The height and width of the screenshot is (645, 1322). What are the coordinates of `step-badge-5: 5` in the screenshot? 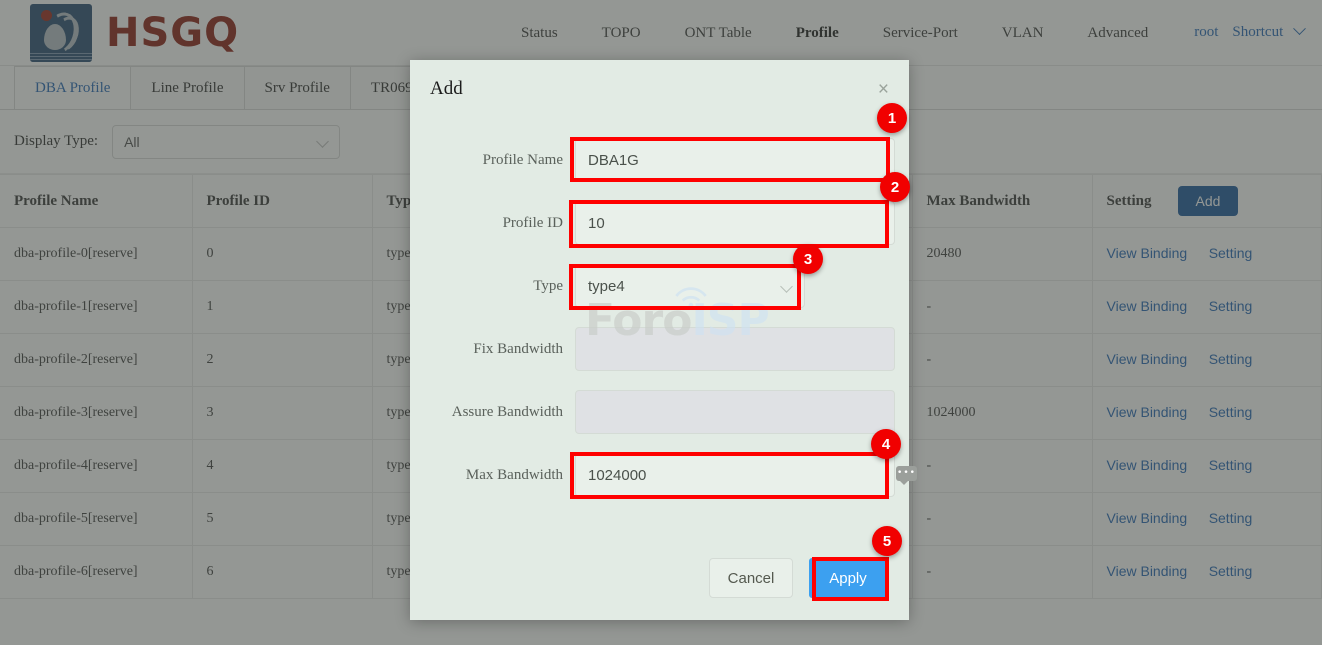 It's located at (887, 541).